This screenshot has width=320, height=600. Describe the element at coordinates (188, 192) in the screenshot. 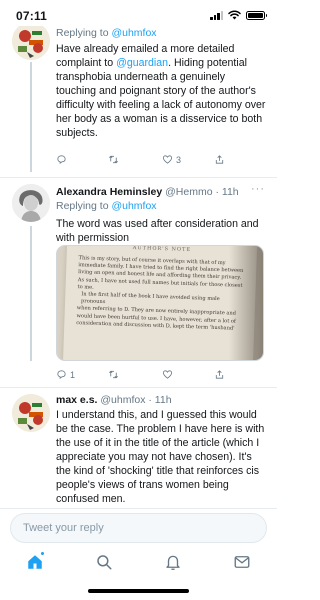

I see `handle: @Hemmo` at that location.